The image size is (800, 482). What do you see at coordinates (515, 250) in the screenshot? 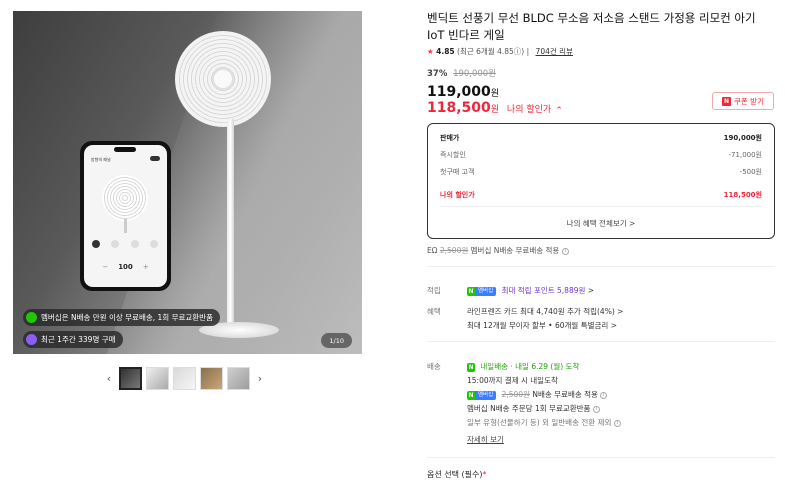
I see `membership-shipping-text: 멤버십 N배송 무료배송 적용` at bounding box center [515, 250].